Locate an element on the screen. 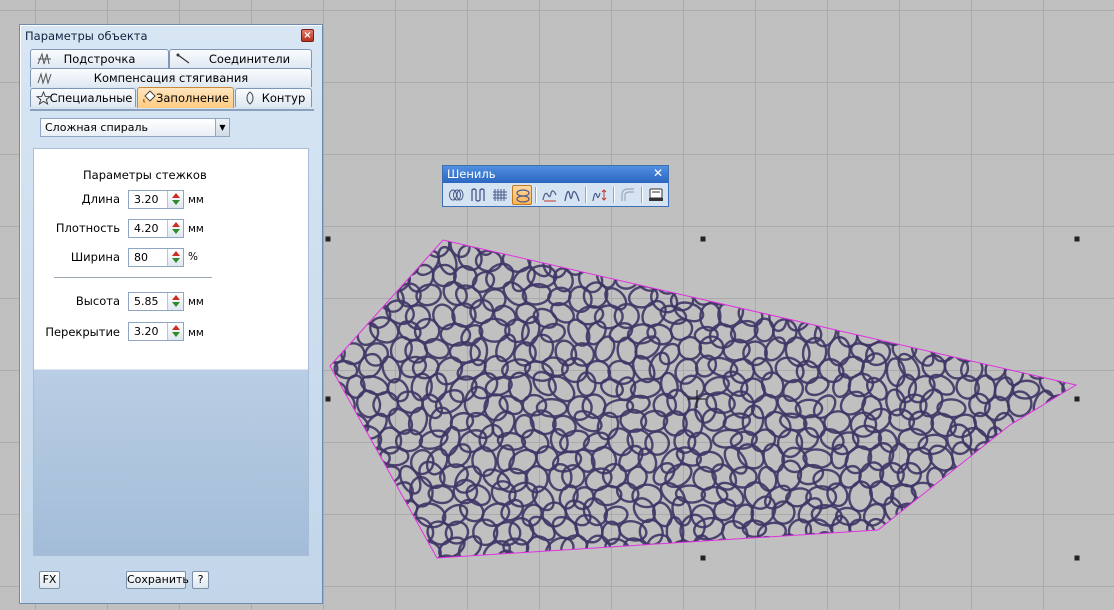 The image size is (1114, 610). overlap-unit: мм is located at coordinates (196, 333).